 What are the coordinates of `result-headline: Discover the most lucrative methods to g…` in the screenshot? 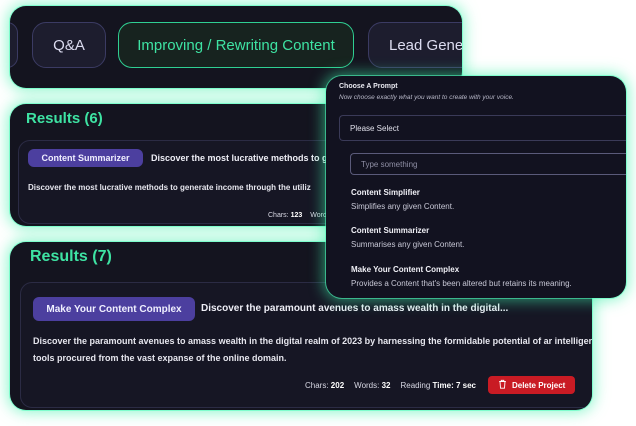 It's located at (251, 158).